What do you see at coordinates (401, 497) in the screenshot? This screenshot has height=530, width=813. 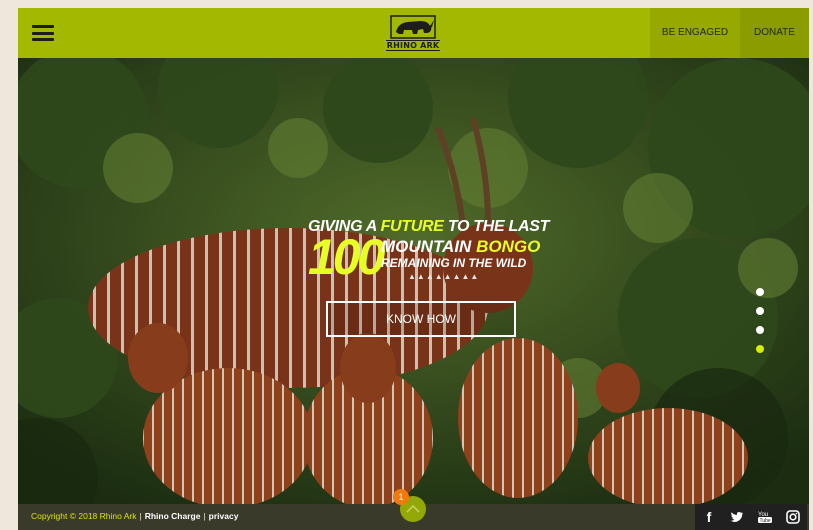 I see `notification-badge: 1` at bounding box center [401, 497].